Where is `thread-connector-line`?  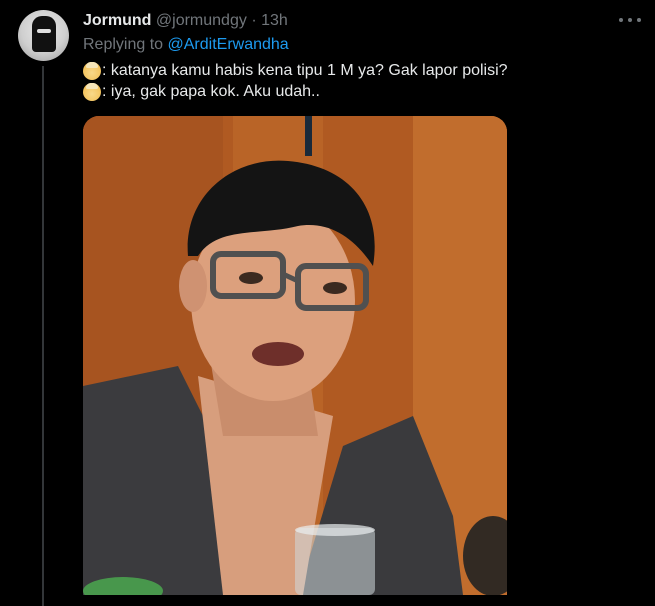
thread-connector-line is located at coordinates (43, 336).